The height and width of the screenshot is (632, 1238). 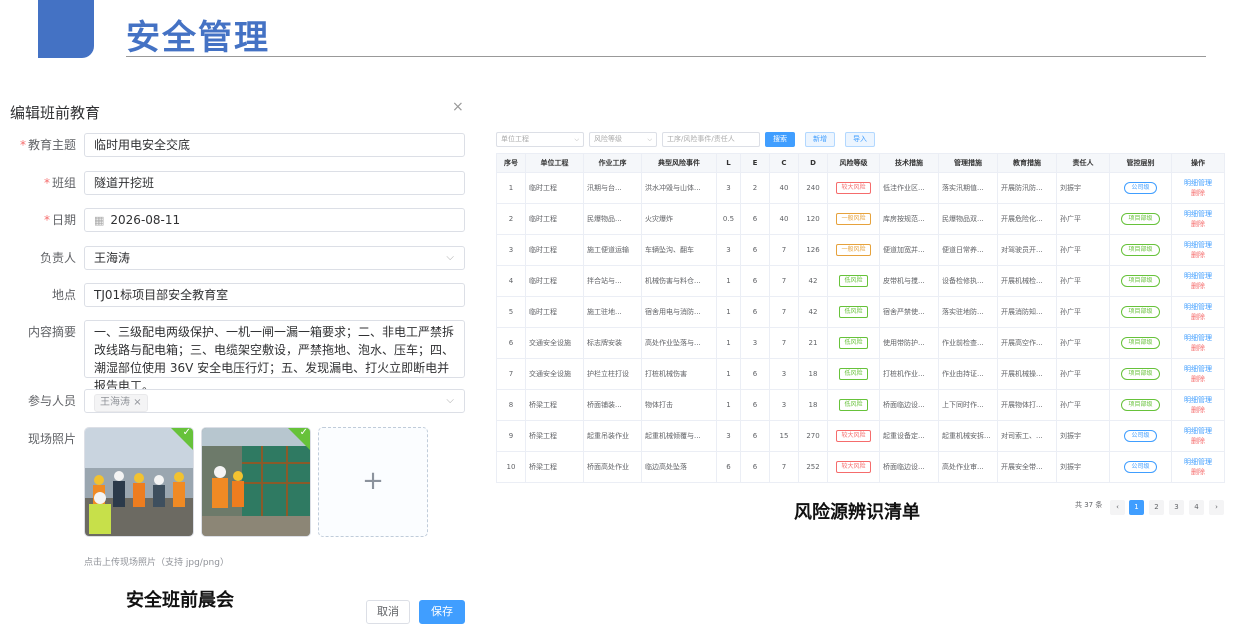 I want to click on upload-photo-button: +, so click(x=373, y=482).